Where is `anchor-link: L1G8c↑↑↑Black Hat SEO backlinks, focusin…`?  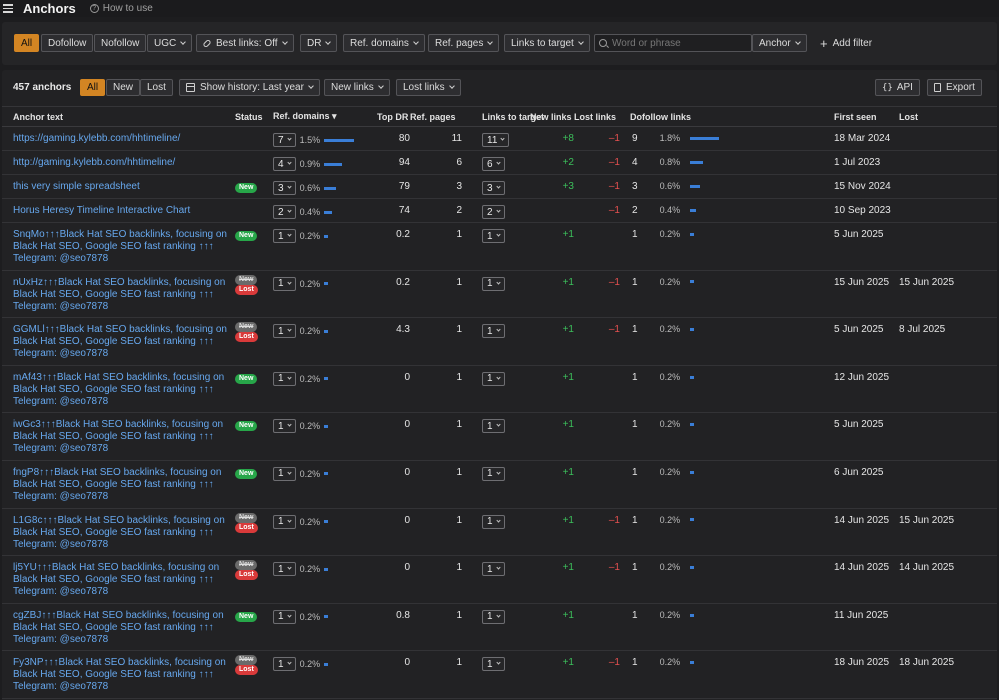
anchor-link: L1G8c↑↑↑Black Hat SEO backlinks, focusin… is located at coordinates (124, 533).